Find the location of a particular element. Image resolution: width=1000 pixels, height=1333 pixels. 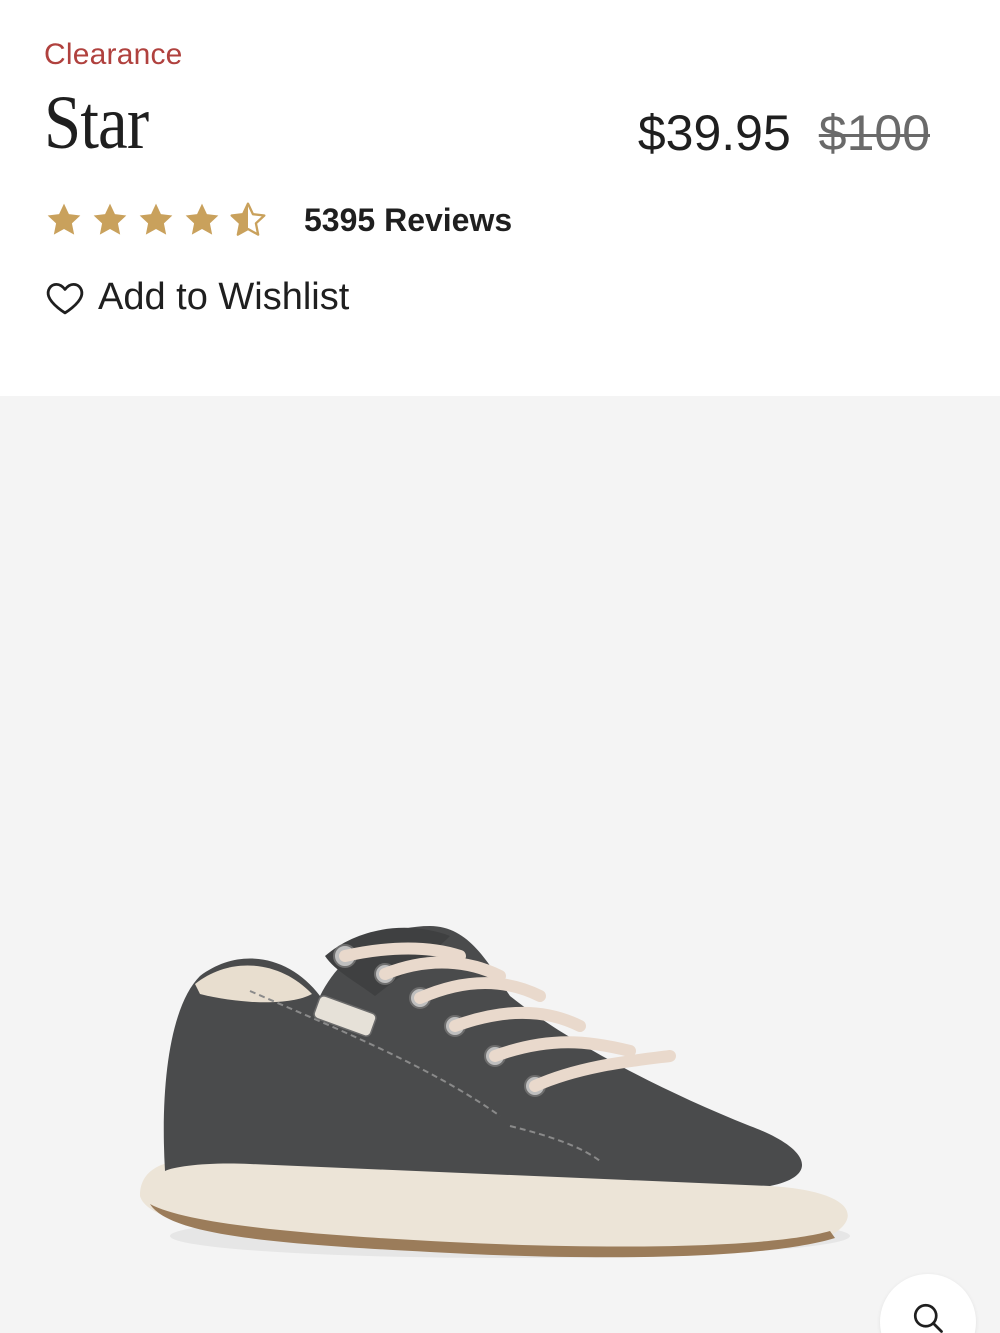

rating-stars is located at coordinates (156, 220).